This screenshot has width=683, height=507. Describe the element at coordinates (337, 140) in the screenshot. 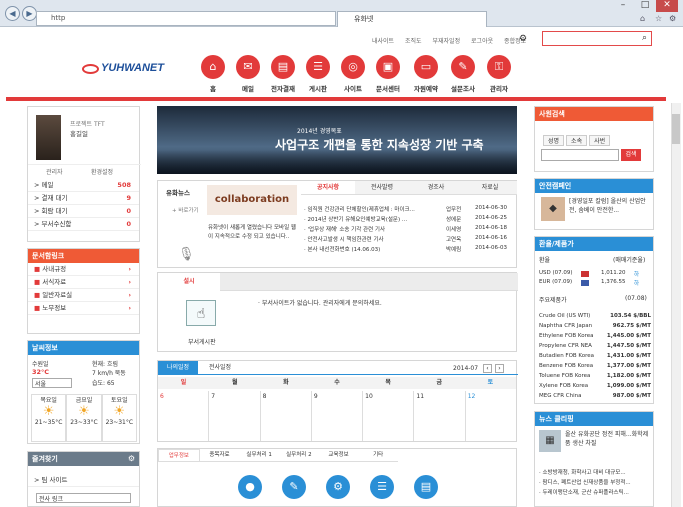

I see `banner: 2014년 경영목표 사업구조 개편을 통한 지속성장 기반 구축` at that location.